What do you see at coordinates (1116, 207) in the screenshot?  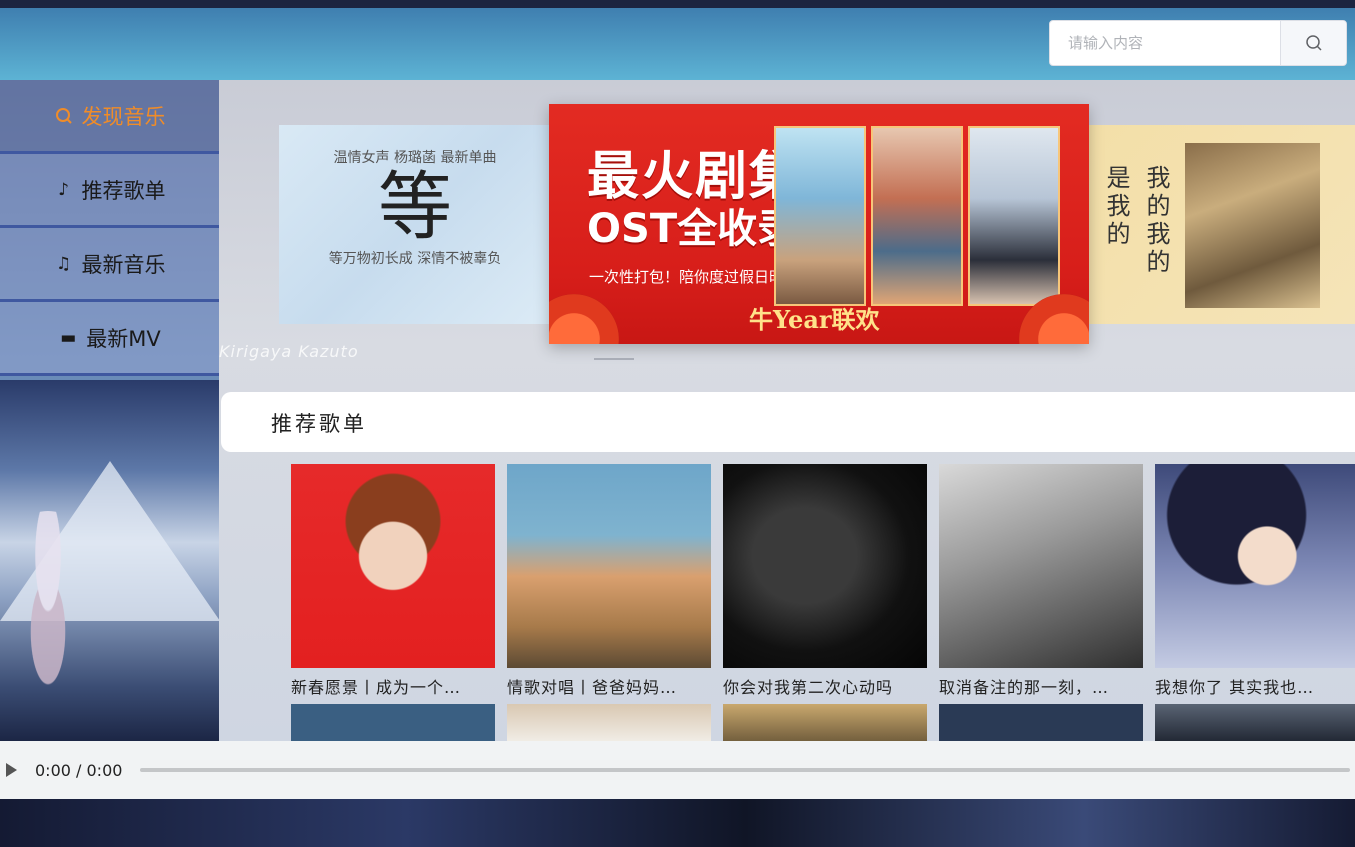 I see `banner-right-line1: 是我的` at bounding box center [1116, 207].